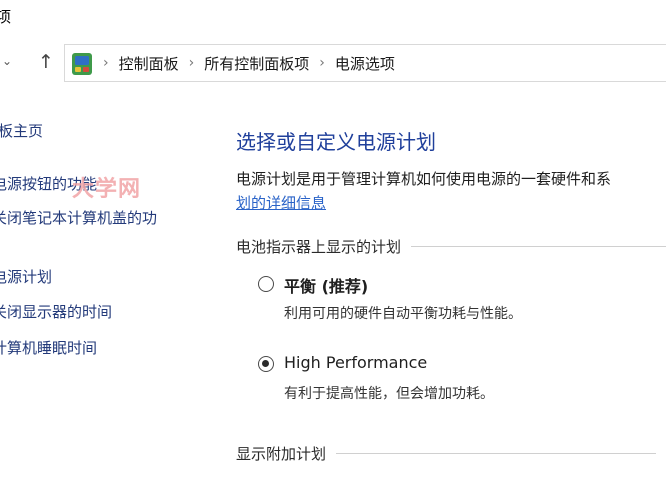 Image resolution: width=666 pixels, height=500 pixels. Describe the element at coordinates (56, 311) in the screenshot. I see `left-link-display-off: 关闭显示器的时间` at that location.